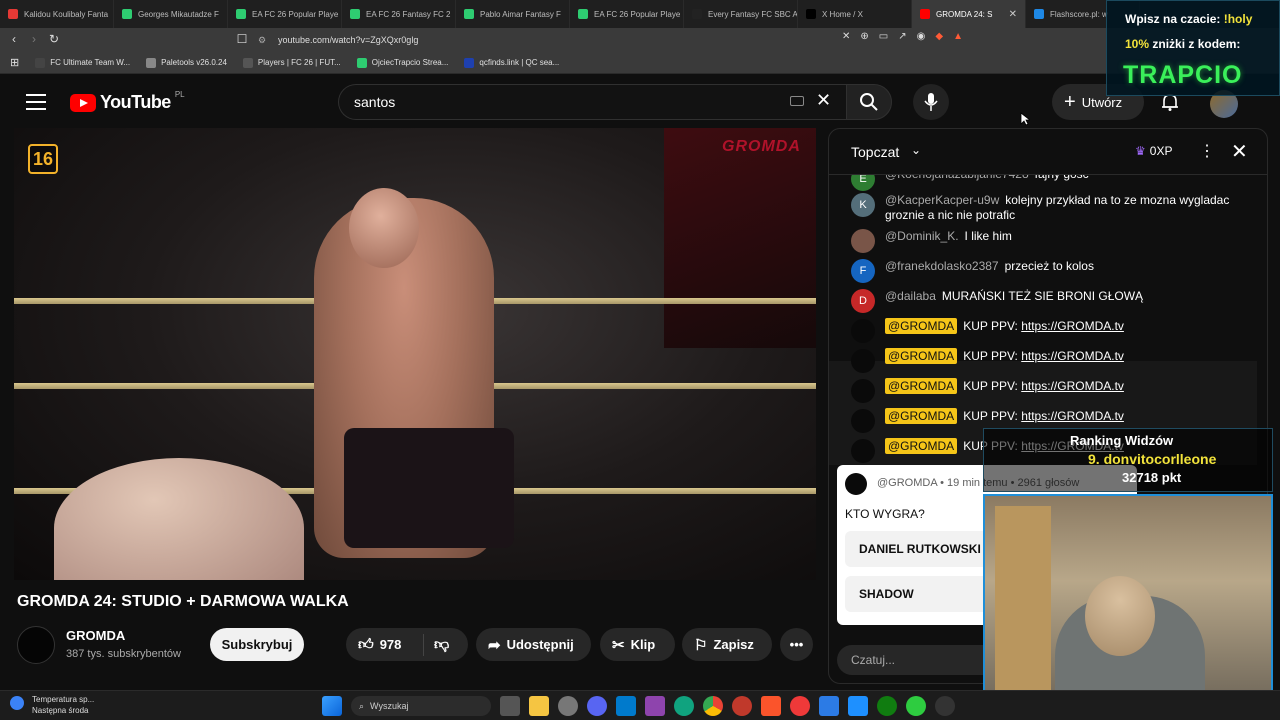 The image size is (1280, 720). What do you see at coordinates (34, 39) in the screenshot?
I see `forward-icon: ›` at bounding box center [34, 39].